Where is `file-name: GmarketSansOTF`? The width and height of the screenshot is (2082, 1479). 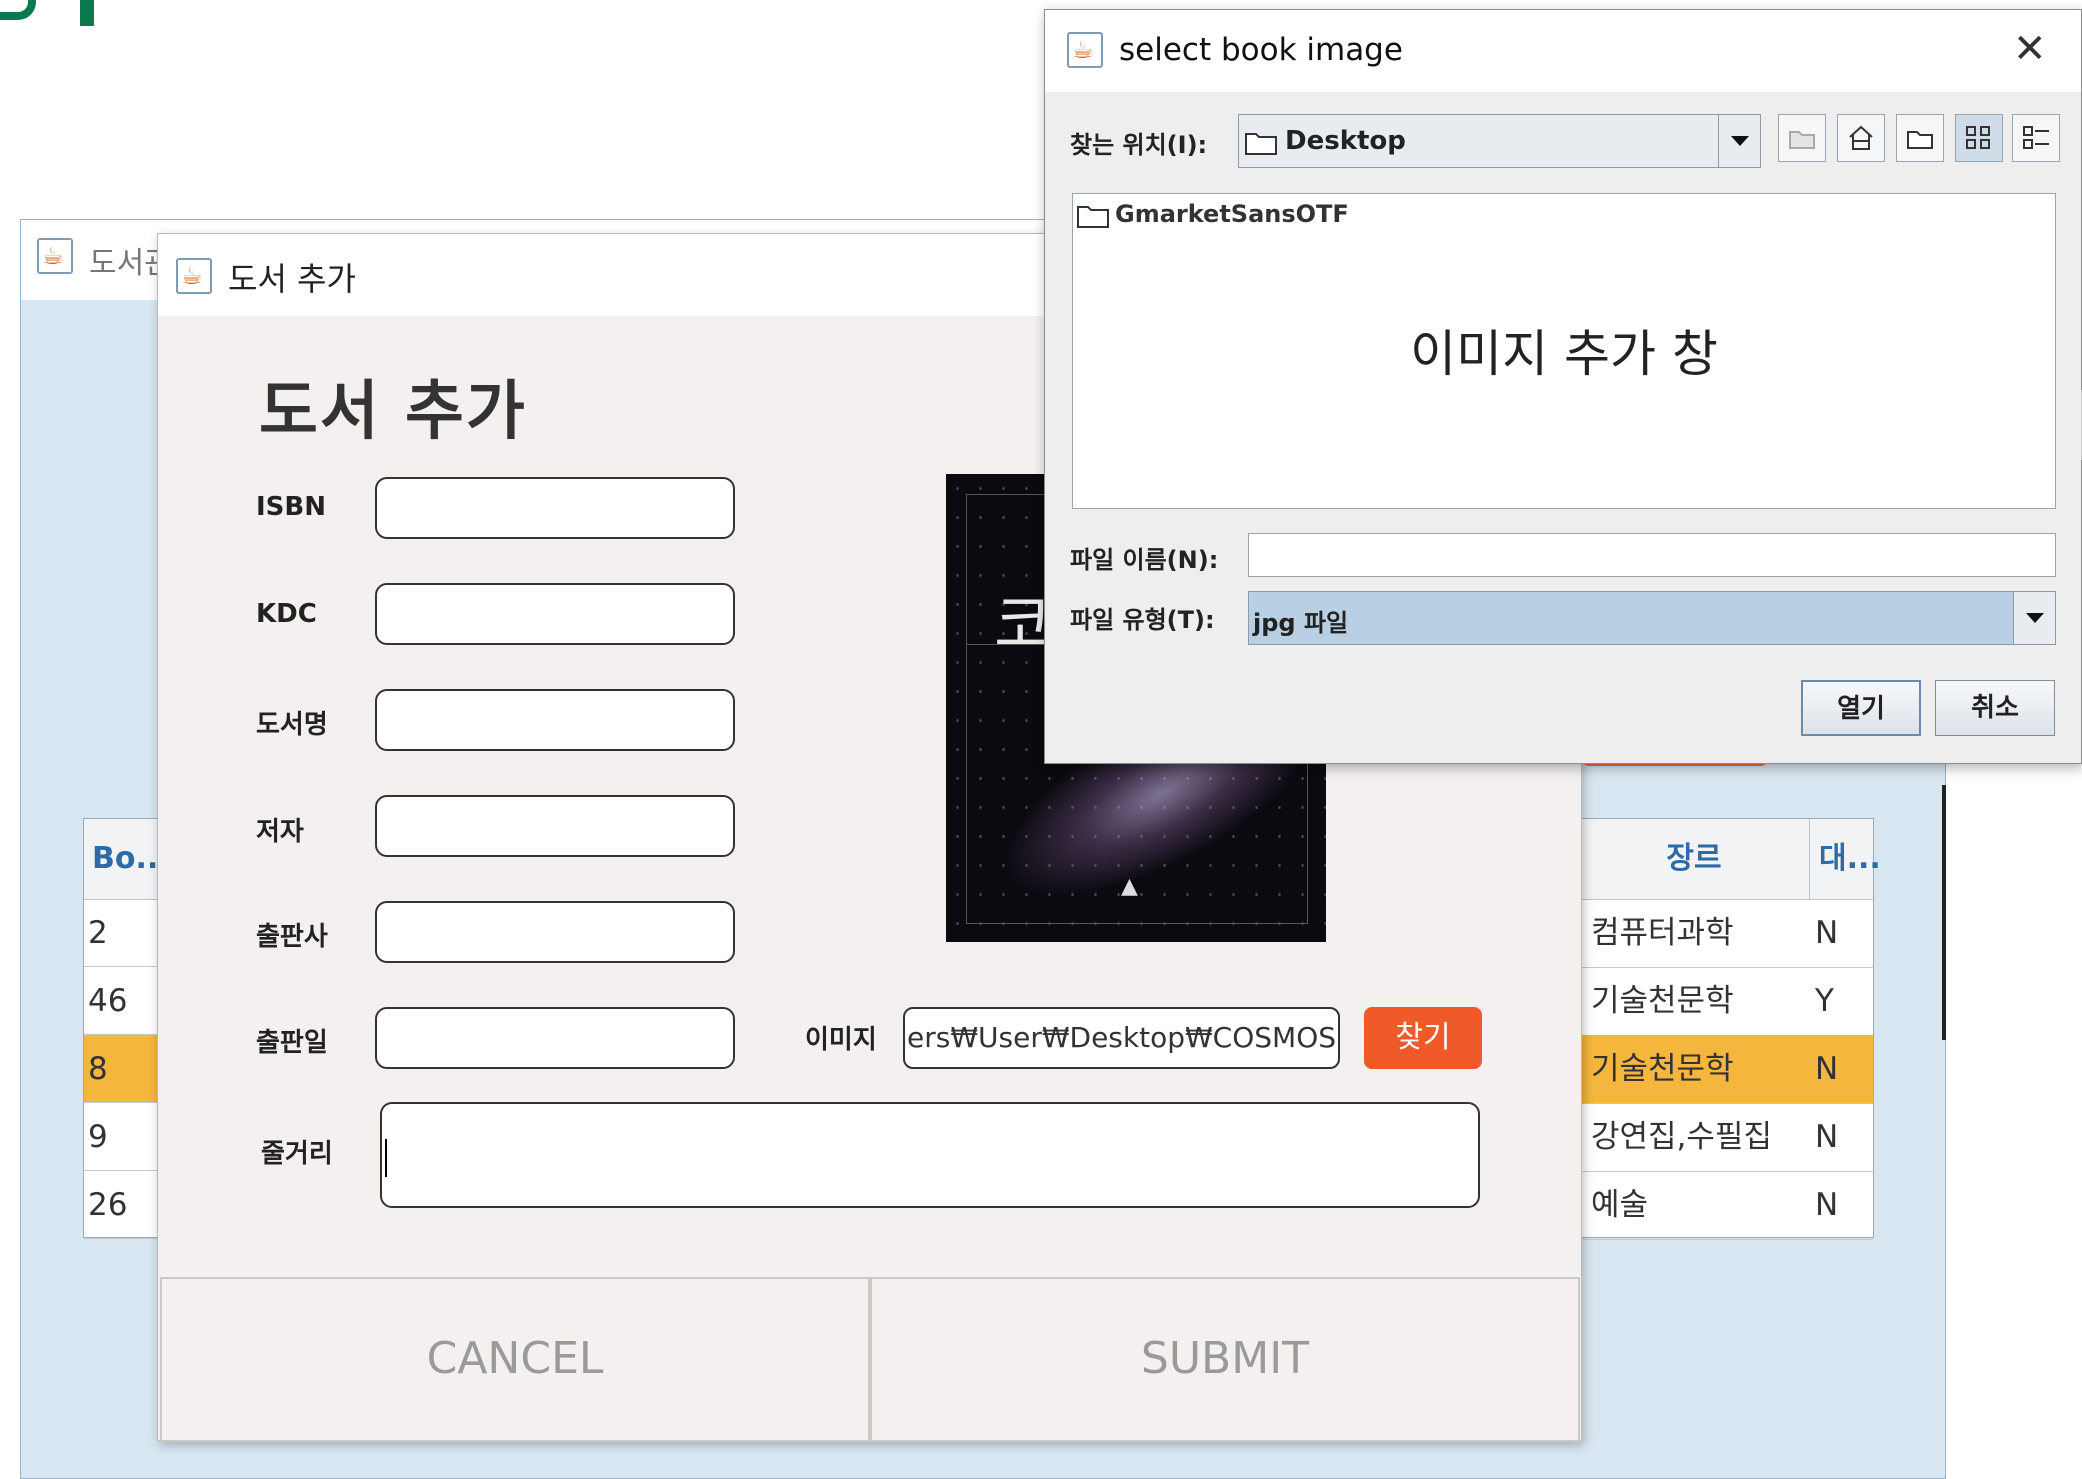
file-name: GmarketSansOTF is located at coordinates (1232, 214).